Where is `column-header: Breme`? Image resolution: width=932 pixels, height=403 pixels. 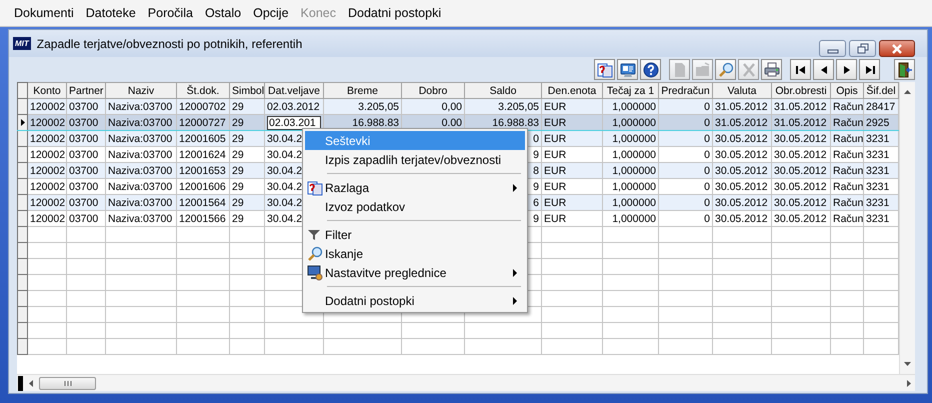 column-header: Breme is located at coordinates (363, 90).